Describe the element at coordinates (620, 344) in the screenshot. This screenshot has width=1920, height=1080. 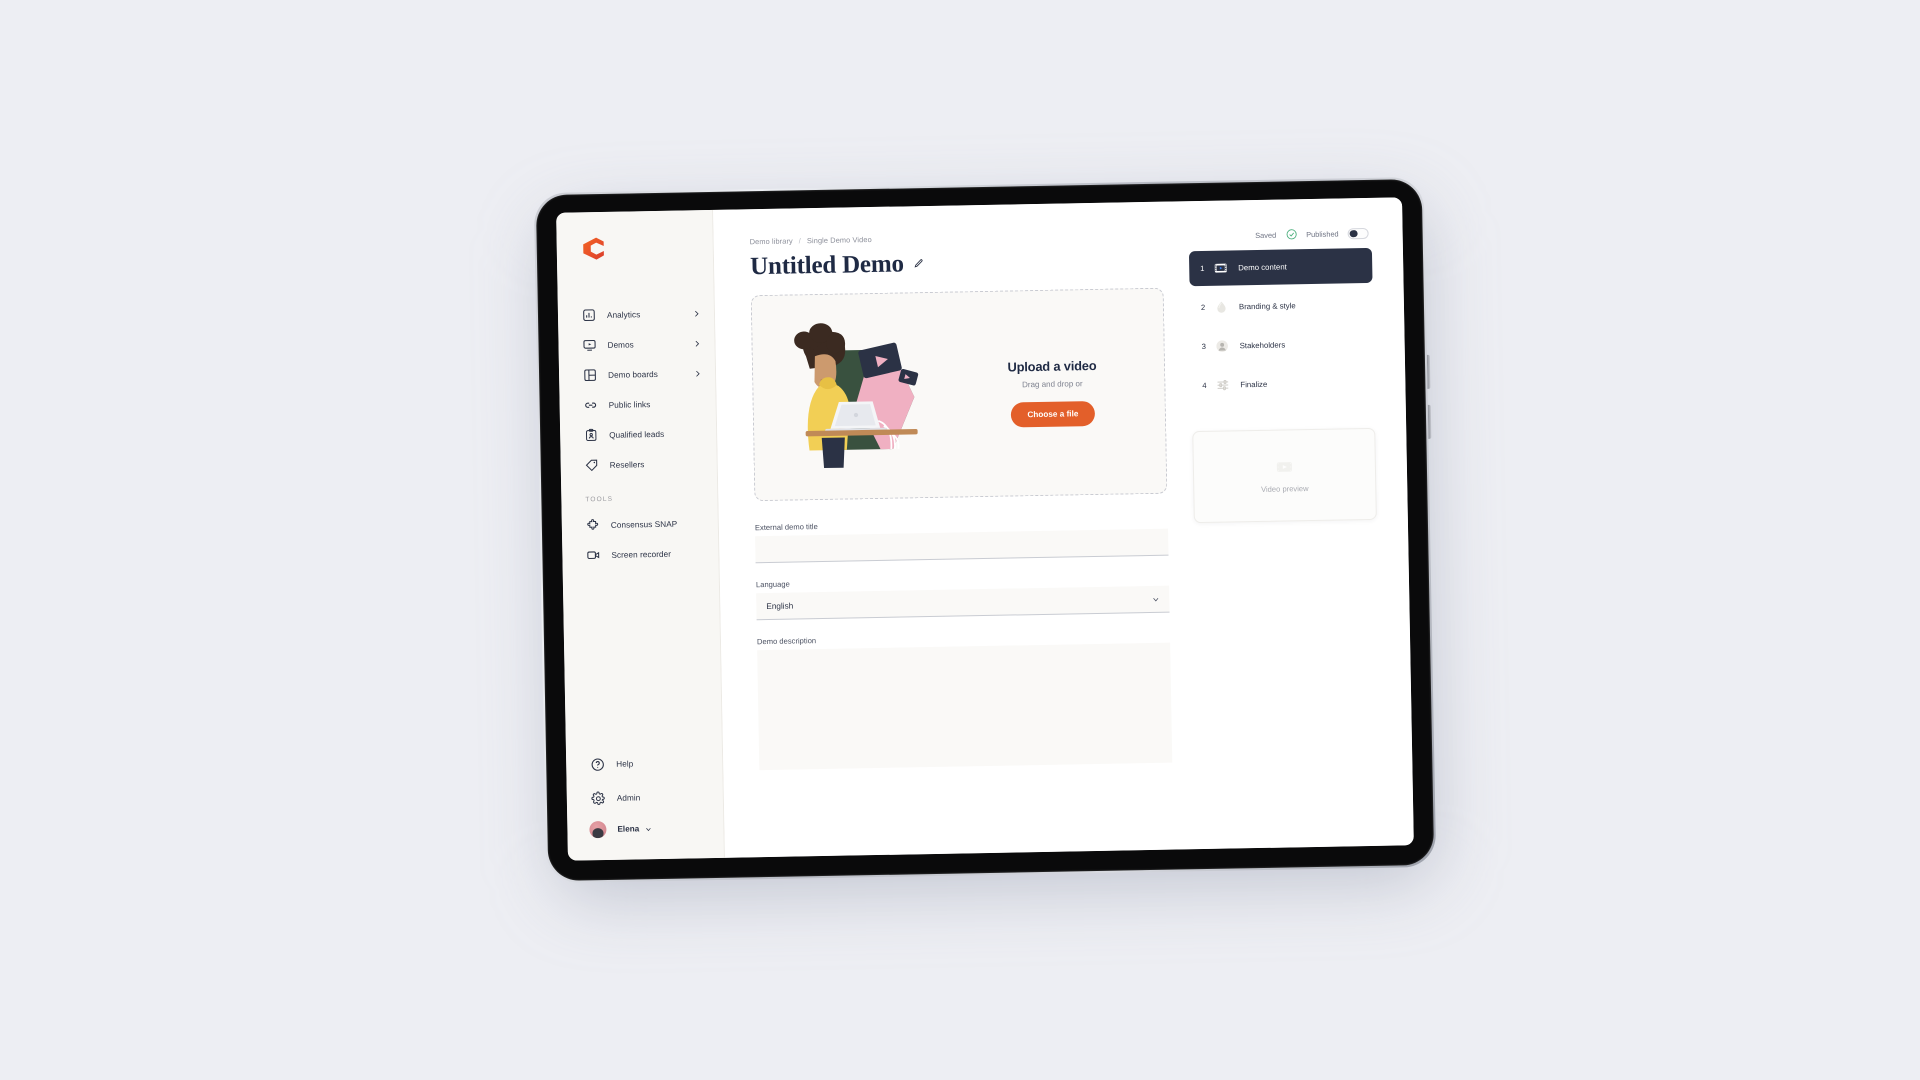
I see `sidebar-item-label: Demos` at that location.